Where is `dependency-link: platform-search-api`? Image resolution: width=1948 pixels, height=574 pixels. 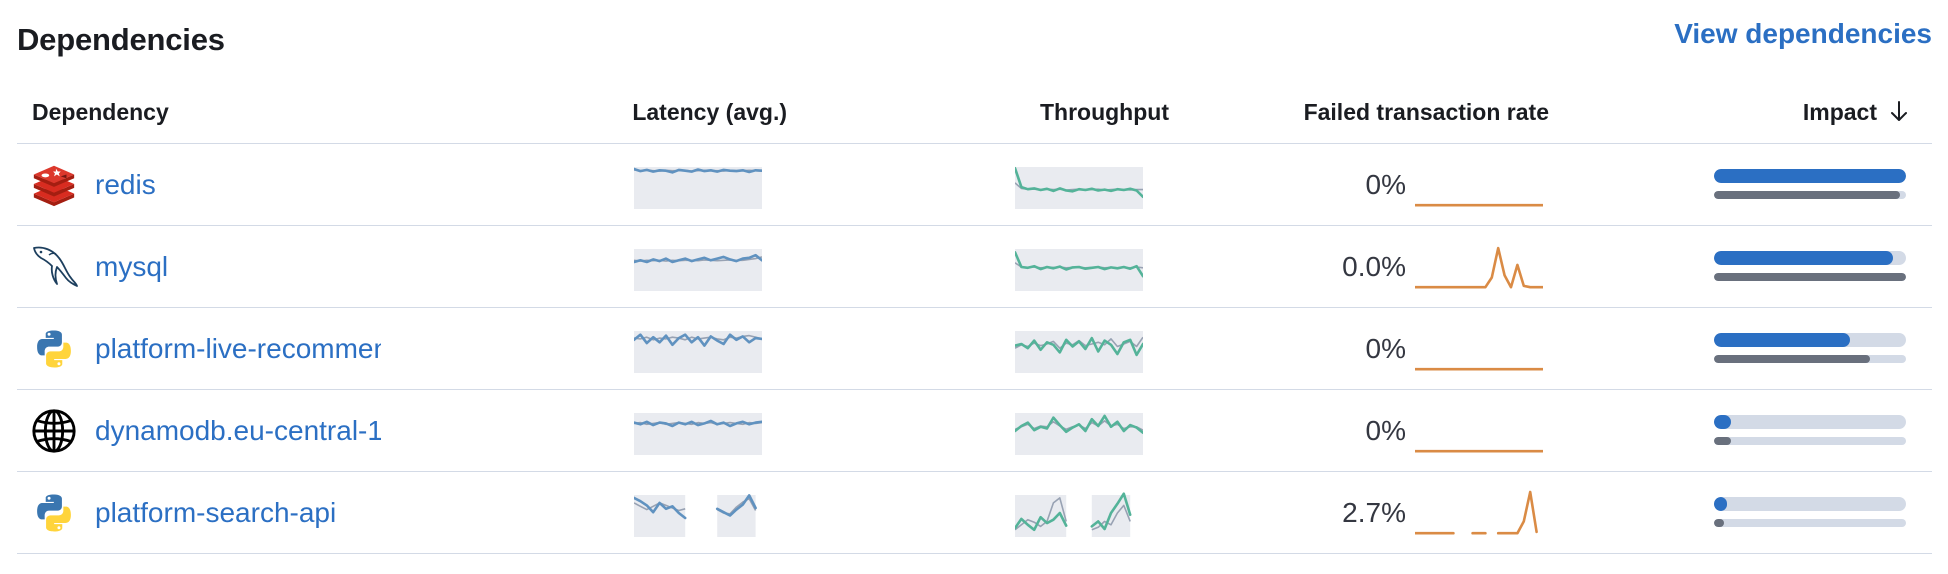
dependency-link: platform-search-api is located at coordinates (238, 513).